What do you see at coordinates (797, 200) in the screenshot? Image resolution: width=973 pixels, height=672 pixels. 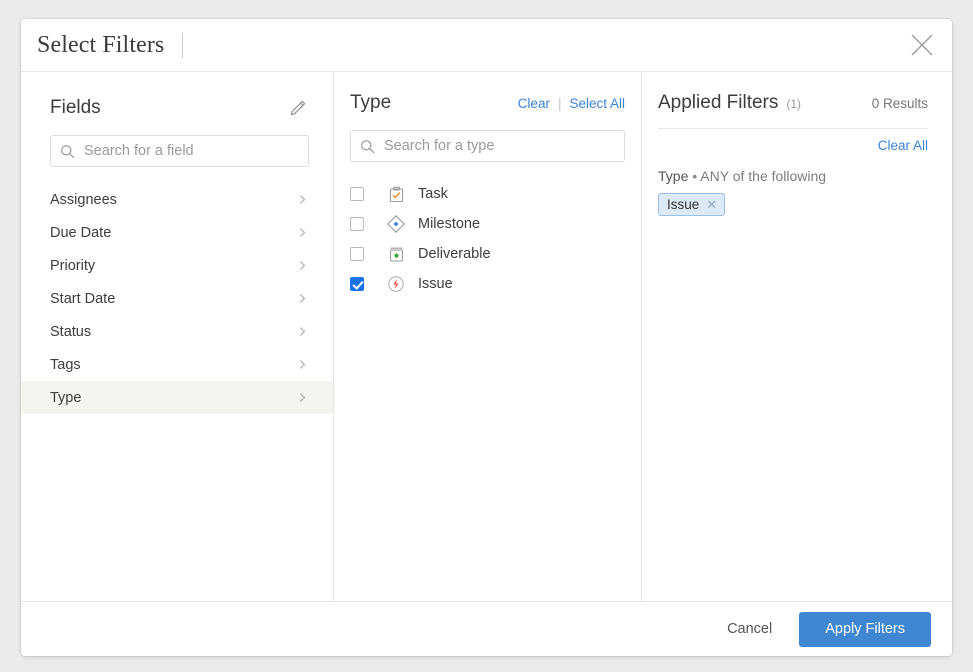 I see `applied-filter-chips: Issue ✕` at bounding box center [797, 200].